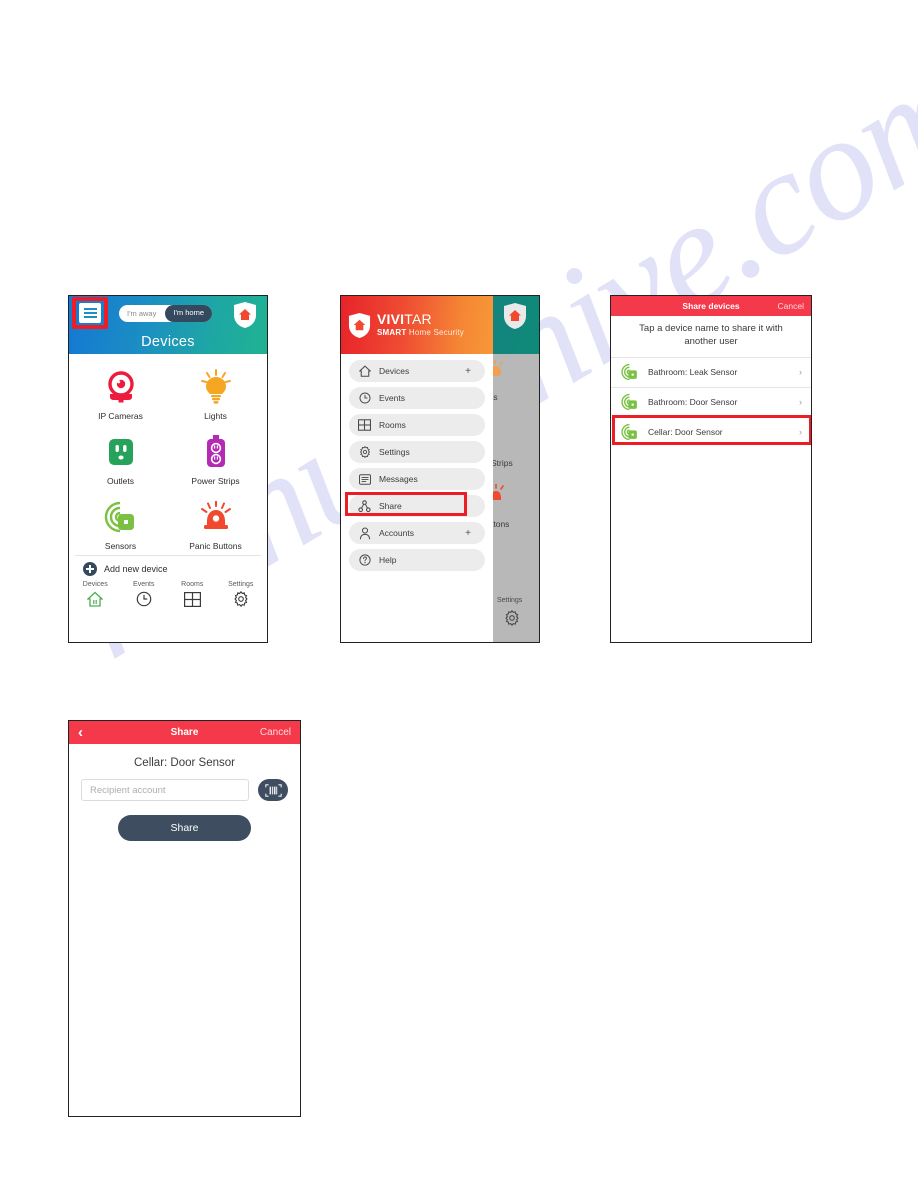  I want to click on away-home-toggle: I'm away I'm home, so click(165, 313).